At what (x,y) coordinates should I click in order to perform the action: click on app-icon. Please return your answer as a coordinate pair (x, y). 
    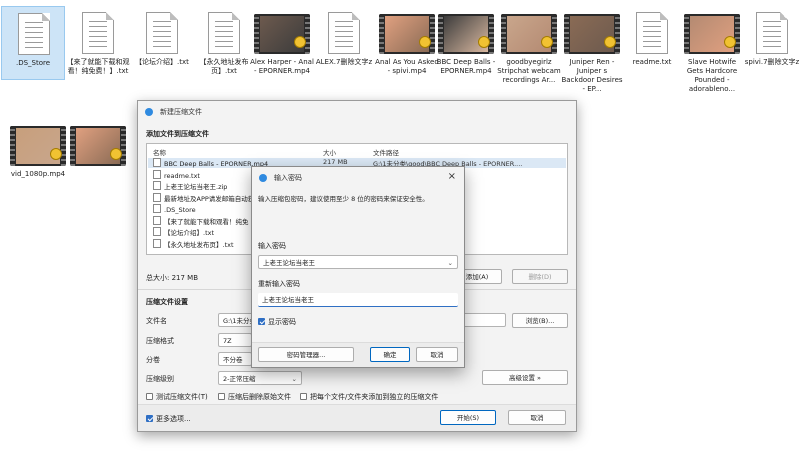
    Looking at the image, I should click on (149, 112).